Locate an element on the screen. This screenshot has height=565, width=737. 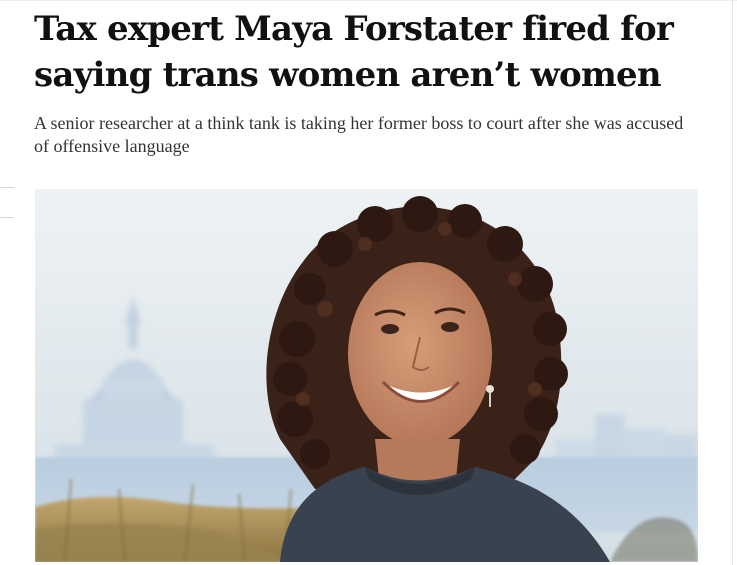
left-rule-top is located at coordinates (7, 187).